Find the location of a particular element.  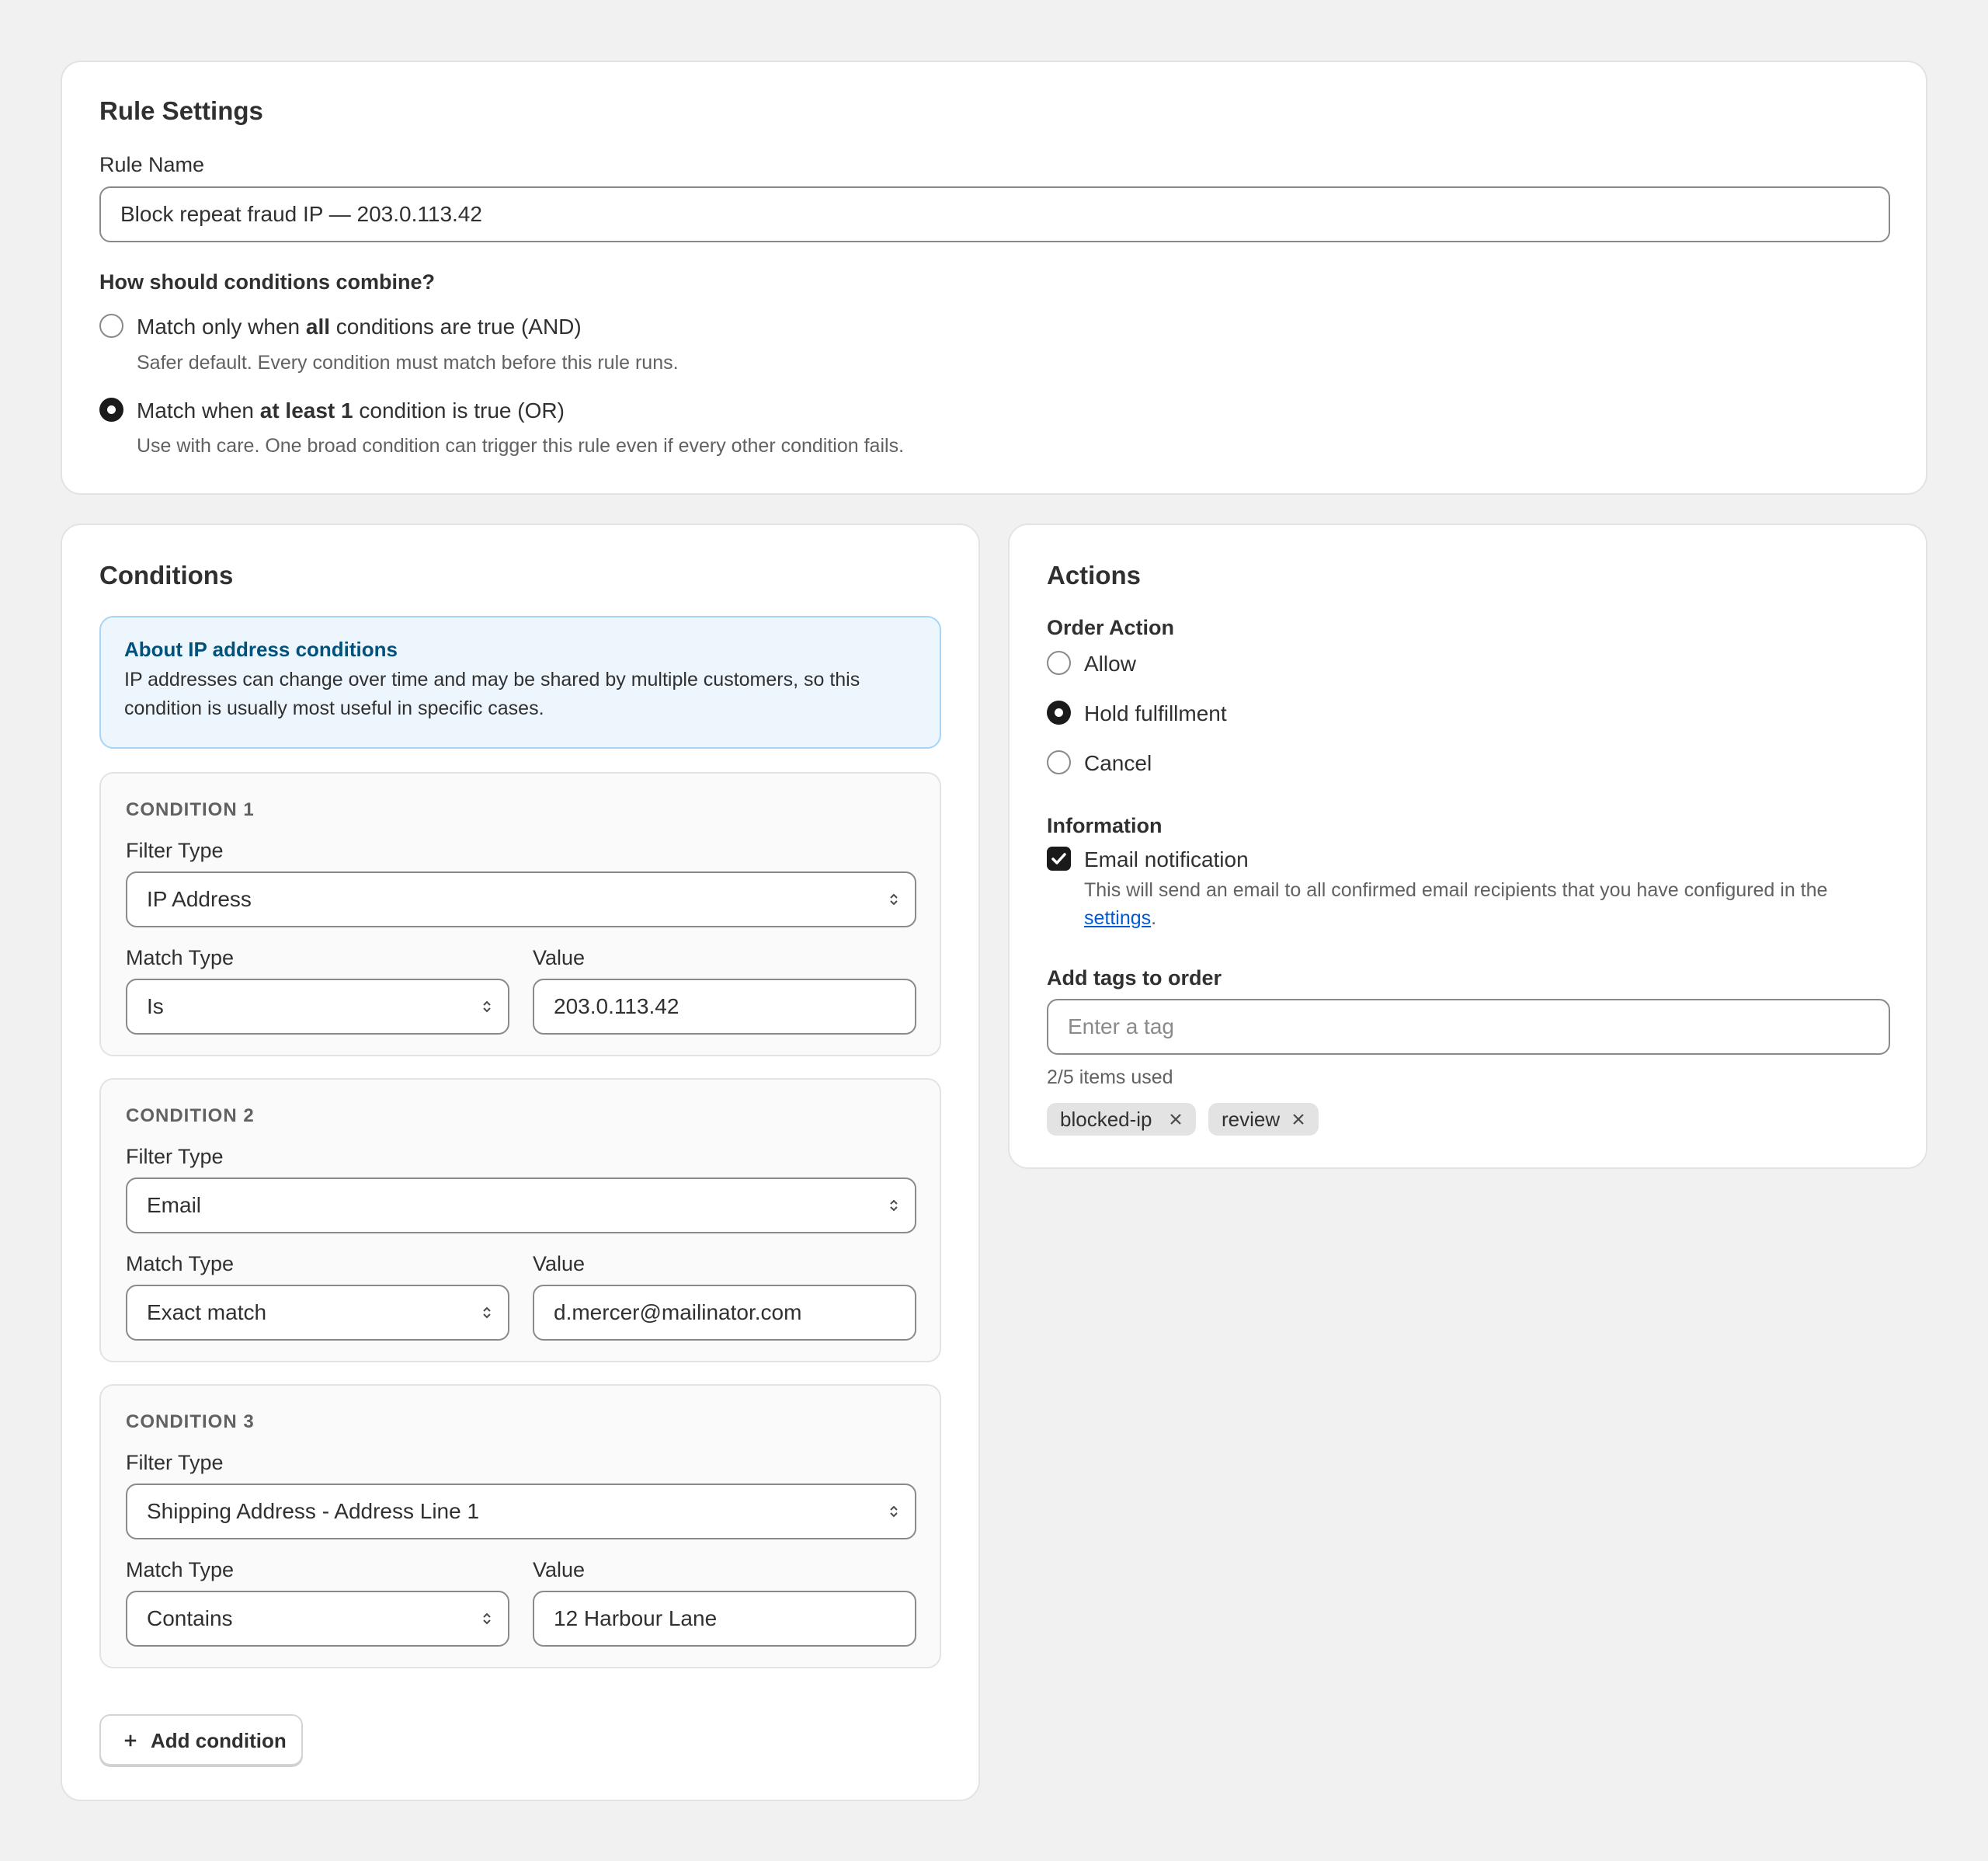

option-or-suffix: condition is true (OR) is located at coordinates (459, 410).